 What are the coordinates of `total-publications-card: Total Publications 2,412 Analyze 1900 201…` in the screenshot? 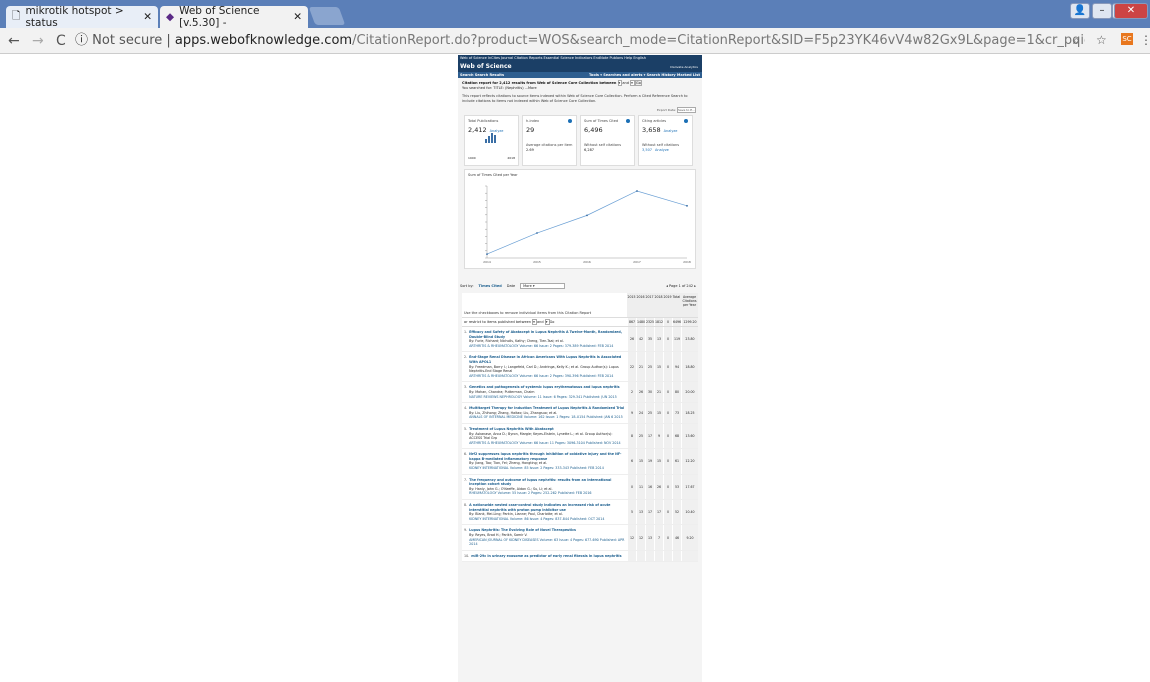 It's located at (491, 140).